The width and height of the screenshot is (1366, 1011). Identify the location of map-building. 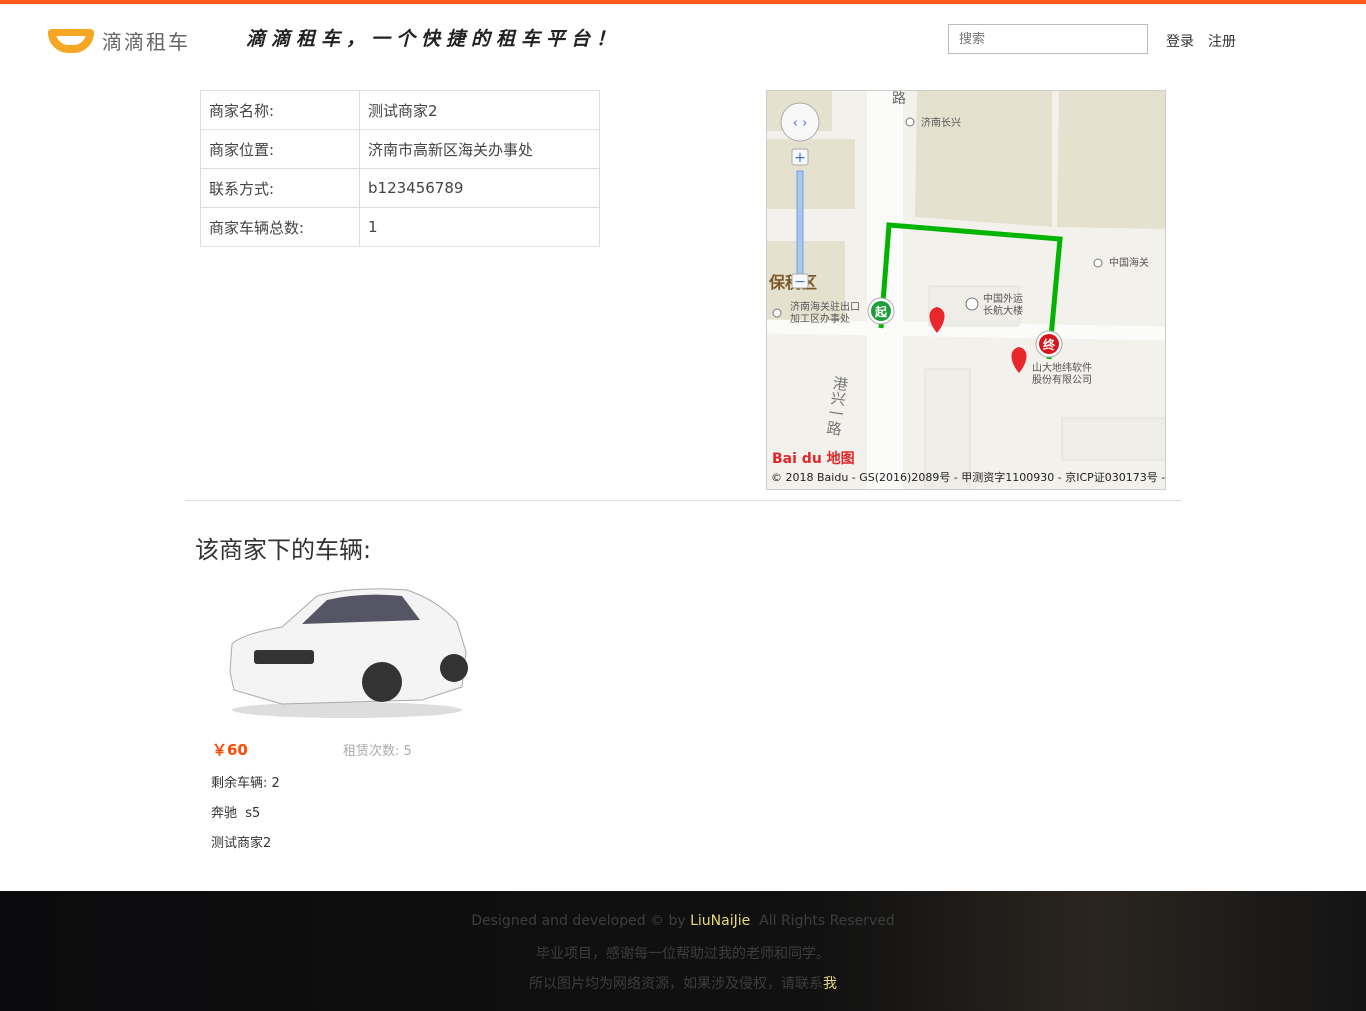
(1113, 439).